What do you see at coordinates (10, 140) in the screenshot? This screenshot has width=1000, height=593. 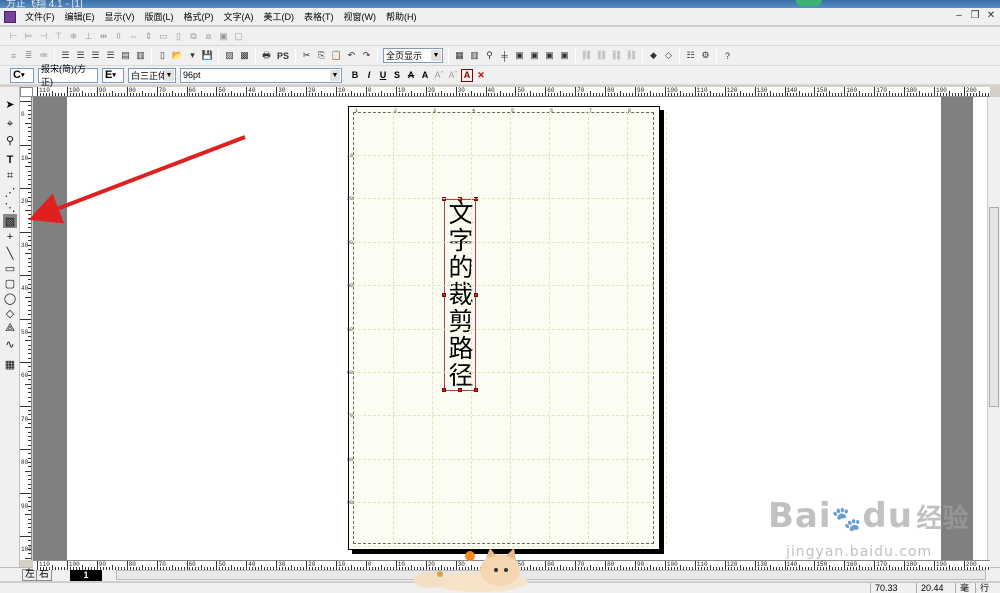 I see `zoom-icon: ⚲` at bounding box center [10, 140].